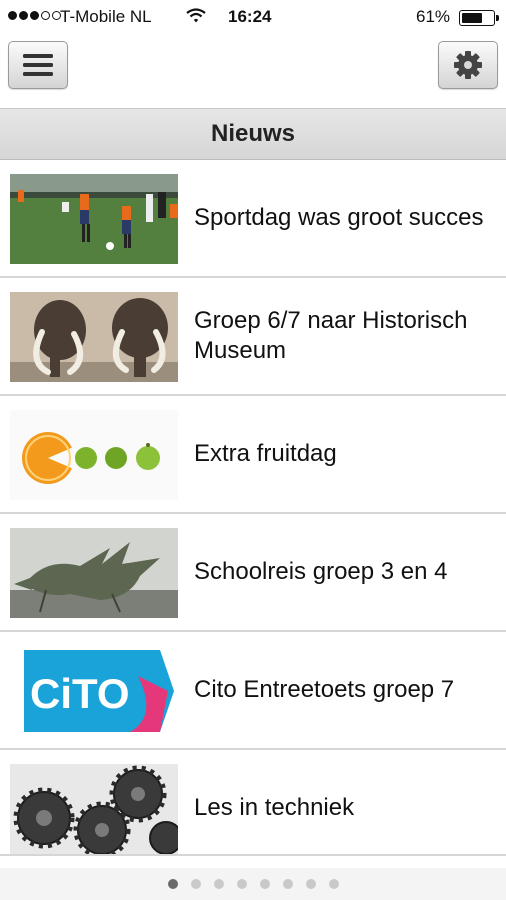  I want to click on cito-logo-text: CiTO, so click(80, 693).